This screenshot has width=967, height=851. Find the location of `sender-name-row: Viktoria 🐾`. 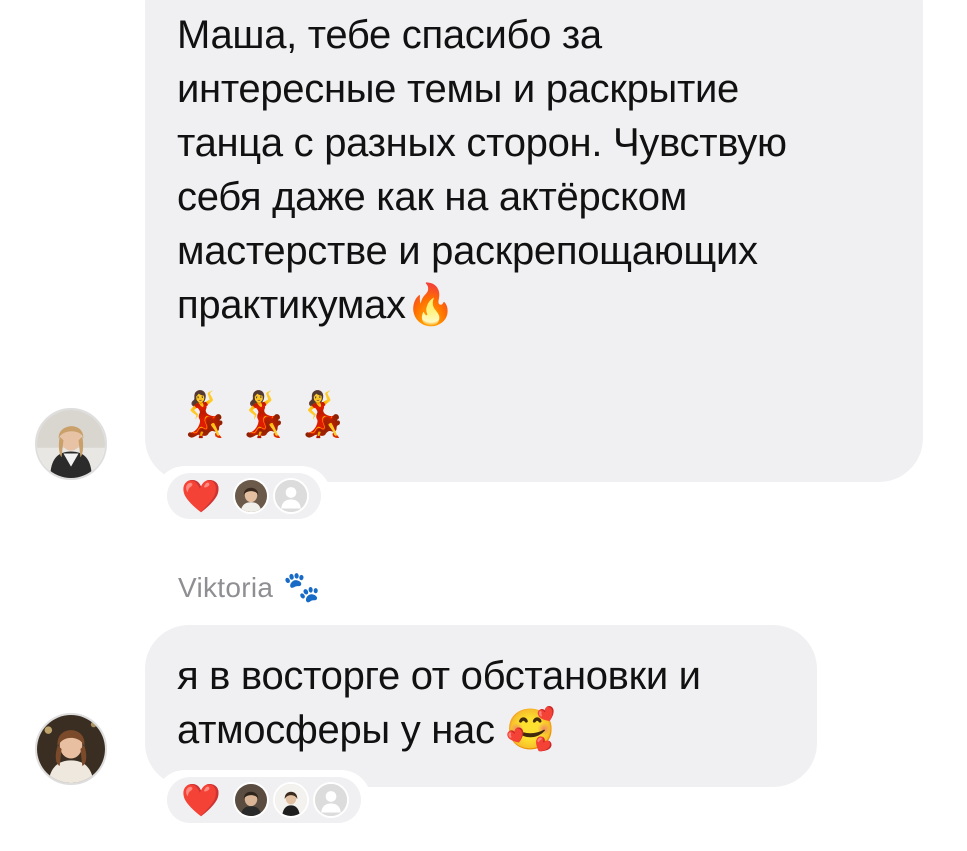

sender-name-row: Viktoria 🐾 is located at coordinates (249, 588).